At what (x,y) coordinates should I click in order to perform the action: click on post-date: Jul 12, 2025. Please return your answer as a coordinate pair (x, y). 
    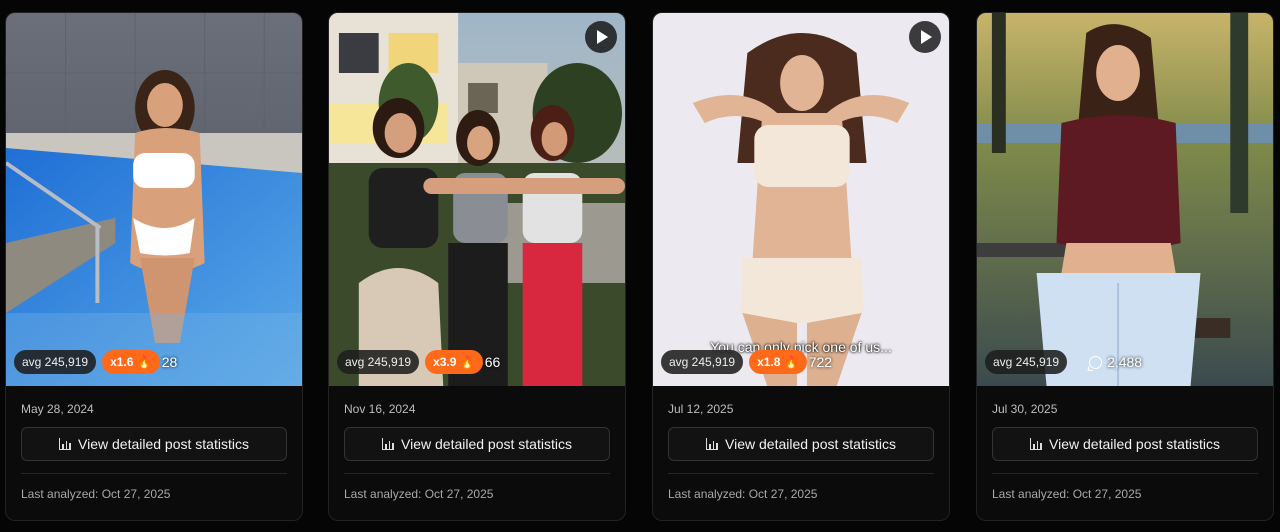
    Looking at the image, I should click on (701, 409).